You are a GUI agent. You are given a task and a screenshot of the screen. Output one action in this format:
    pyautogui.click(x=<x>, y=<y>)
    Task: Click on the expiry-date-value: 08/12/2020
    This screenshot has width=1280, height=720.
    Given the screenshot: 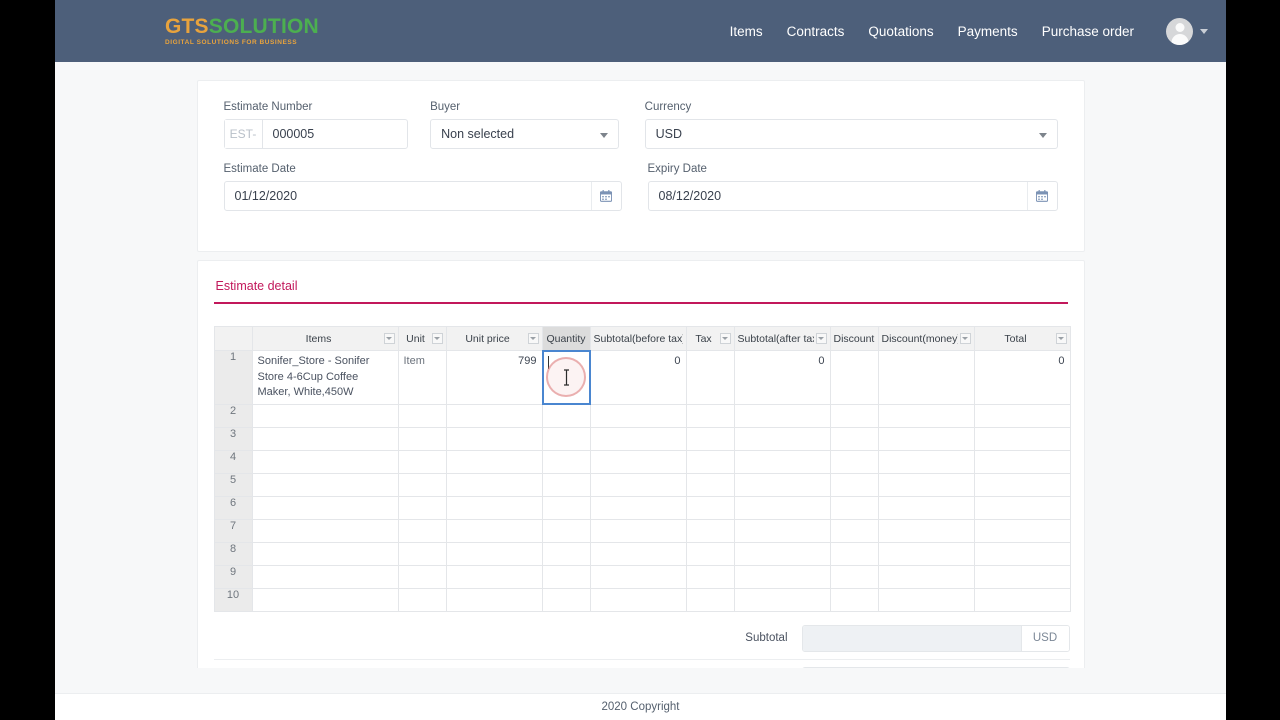 What is the action you would take?
    pyautogui.click(x=838, y=196)
    